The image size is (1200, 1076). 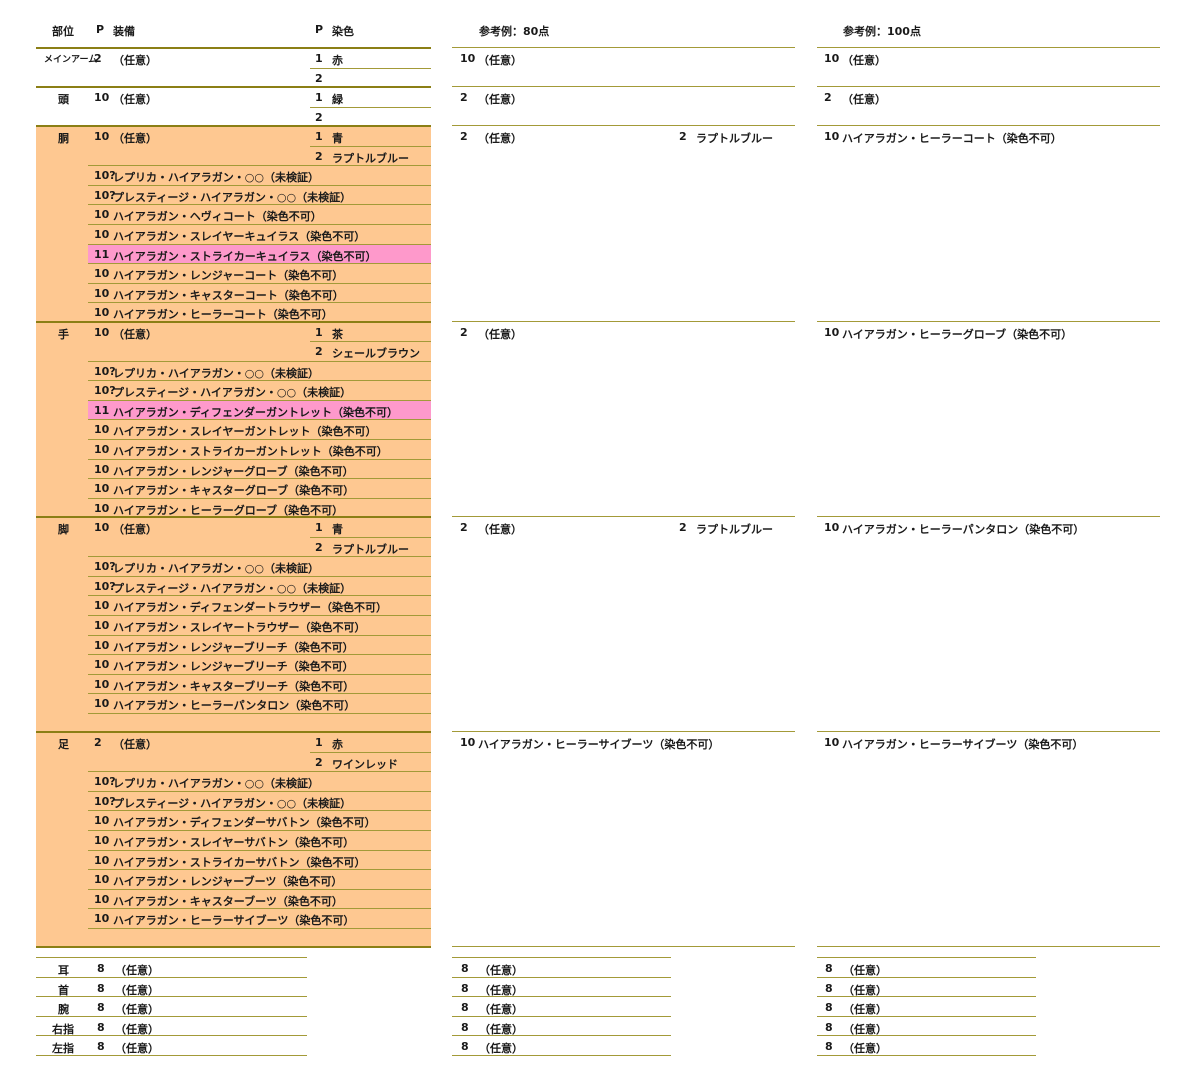 What do you see at coordinates (337, 100) in the screenshot?
I see `dye-name: 緑` at bounding box center [337, 100].